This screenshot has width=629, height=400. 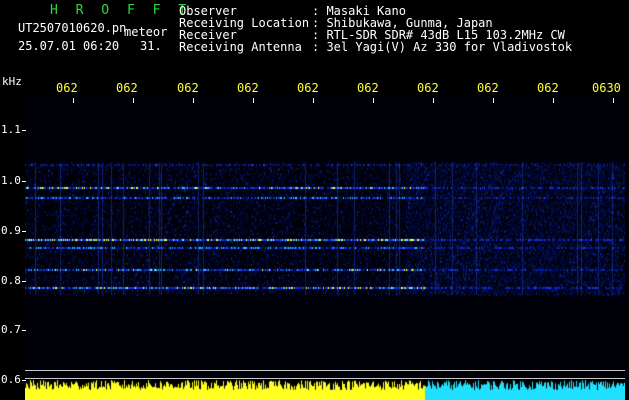 I want to click on signal-level-trace, so click(x=325, y=389).